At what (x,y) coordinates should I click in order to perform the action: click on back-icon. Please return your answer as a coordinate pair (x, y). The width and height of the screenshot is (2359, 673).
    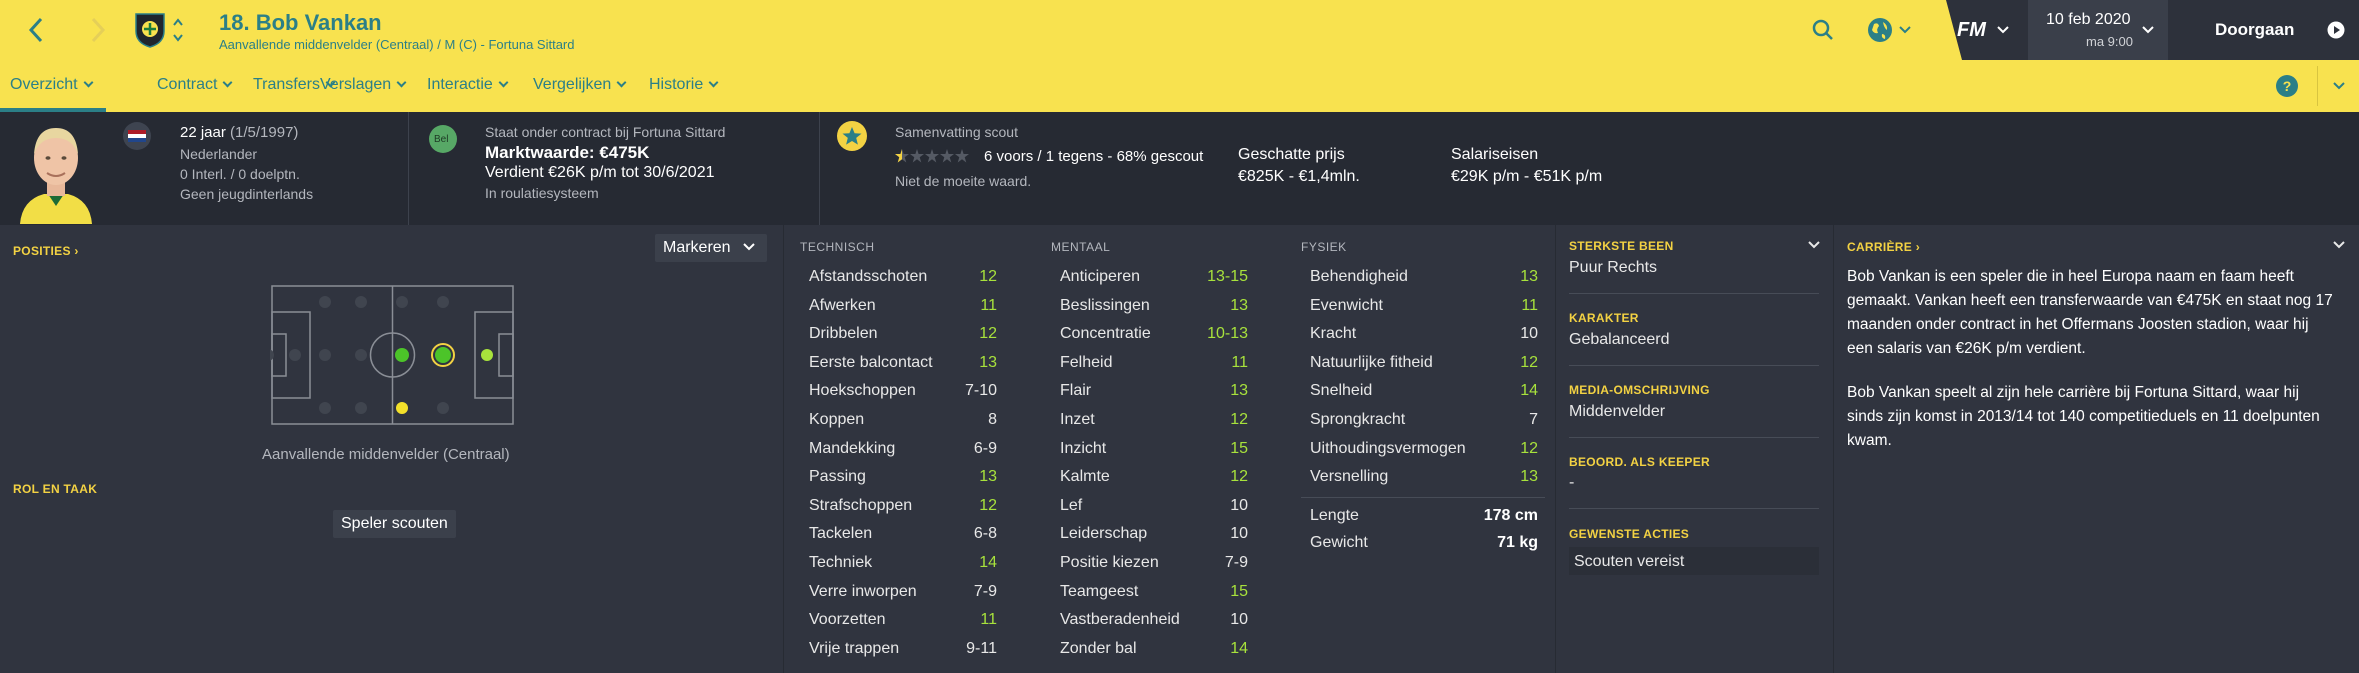
    Looking at the image, I should click on (36, 30).